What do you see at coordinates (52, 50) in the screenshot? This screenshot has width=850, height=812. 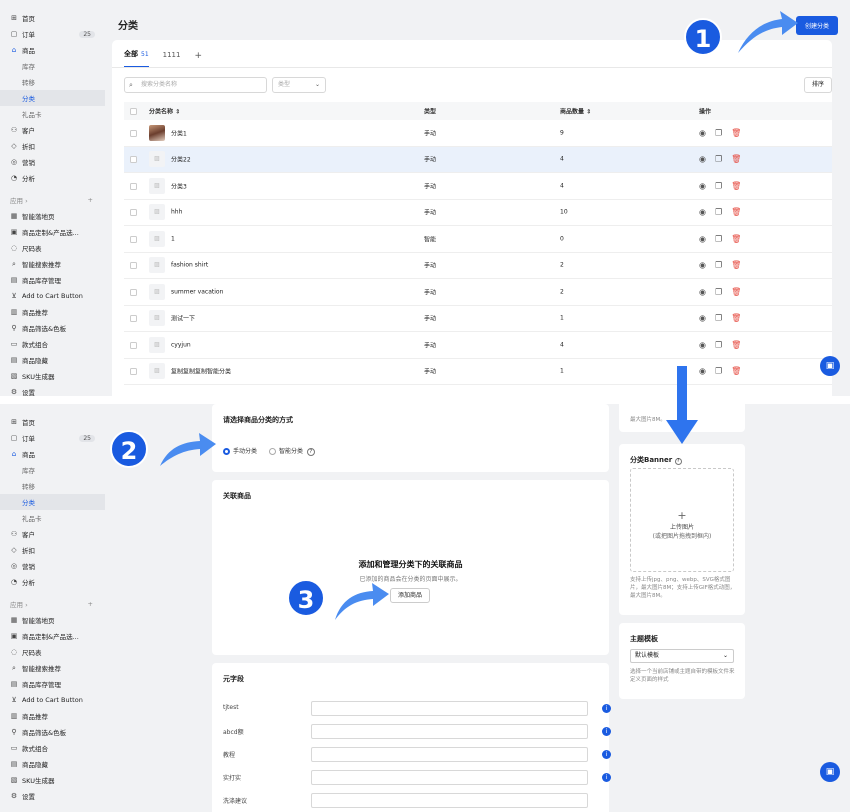 I see `sidebar-item: ⌂ 商品` at bounding box center [52, 50].